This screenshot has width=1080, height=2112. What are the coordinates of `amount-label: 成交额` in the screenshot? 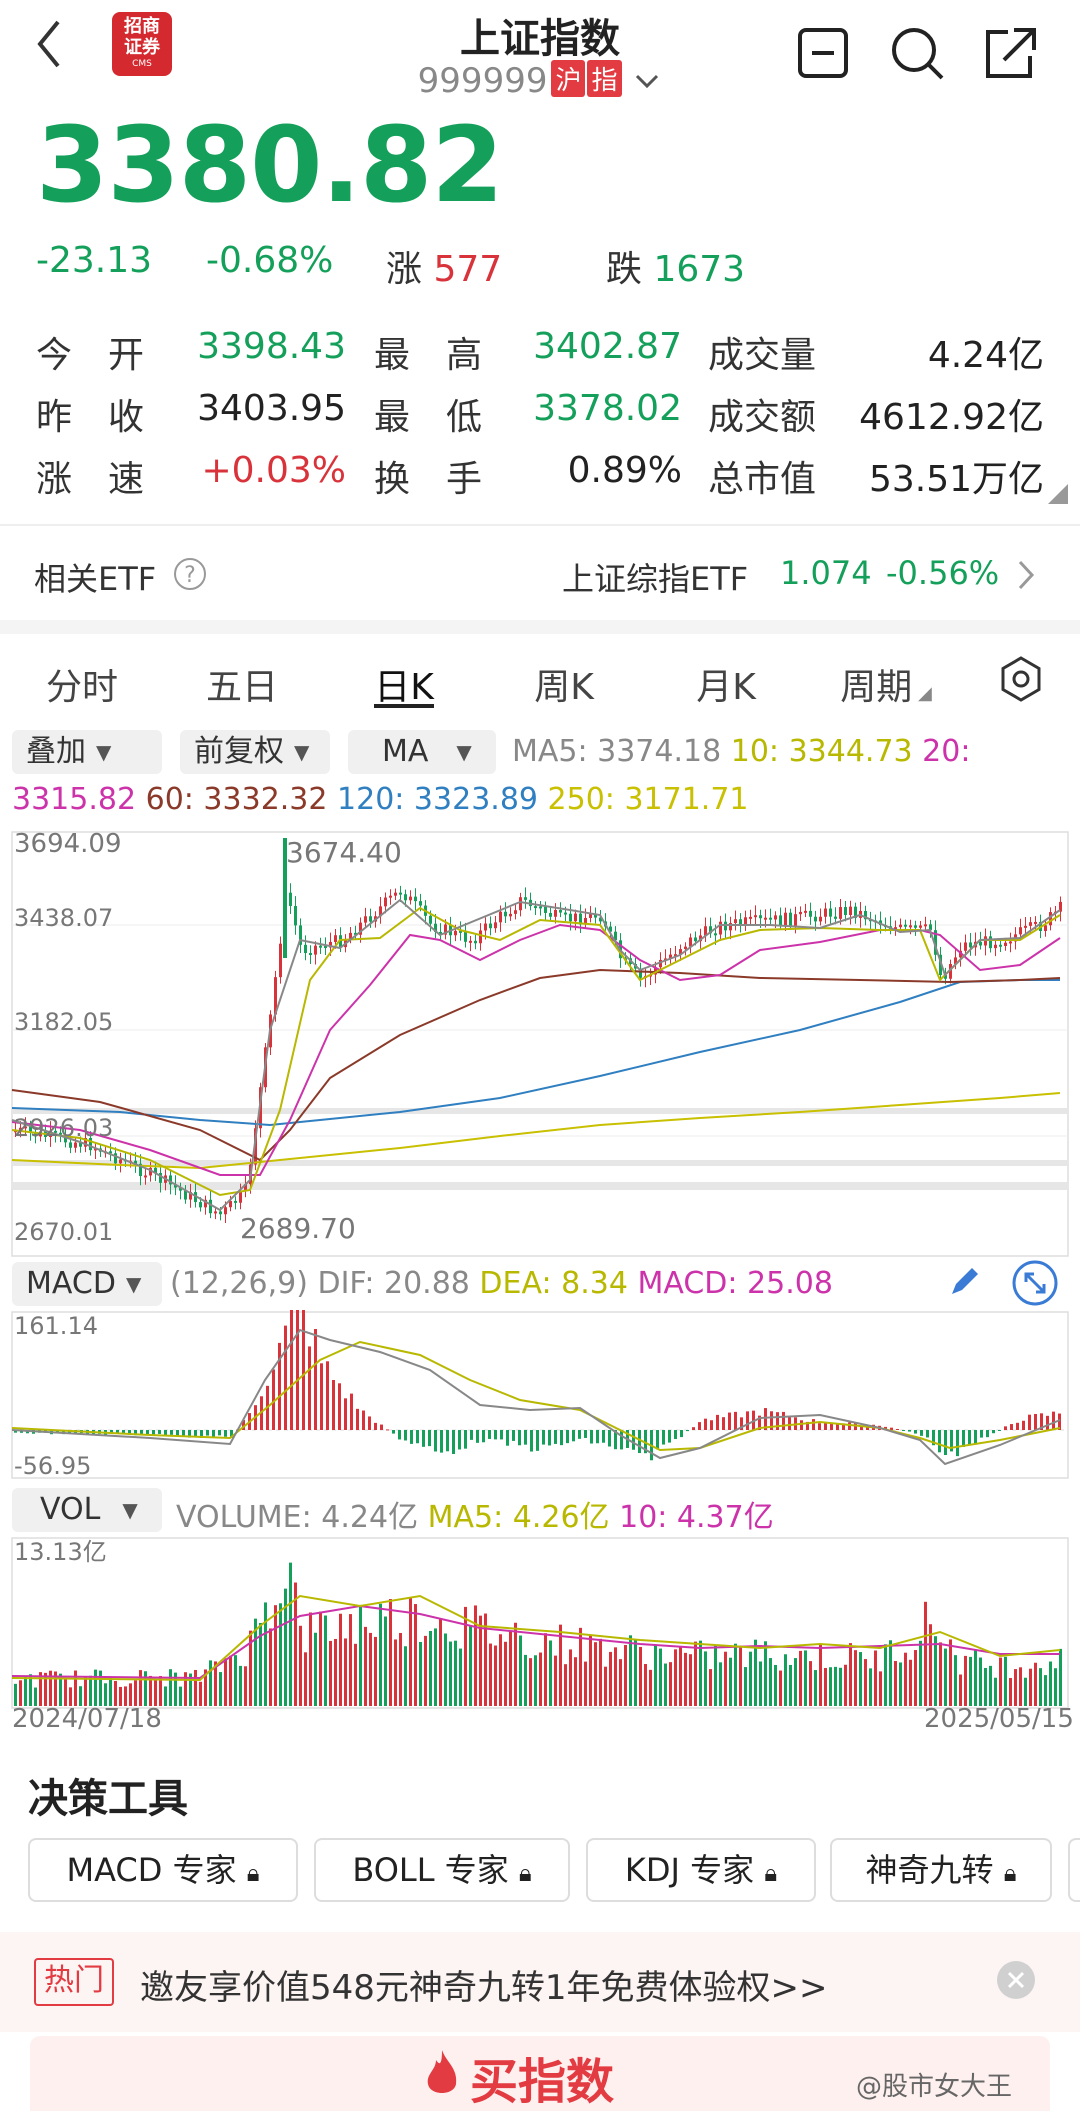 It's located at (762, 417).